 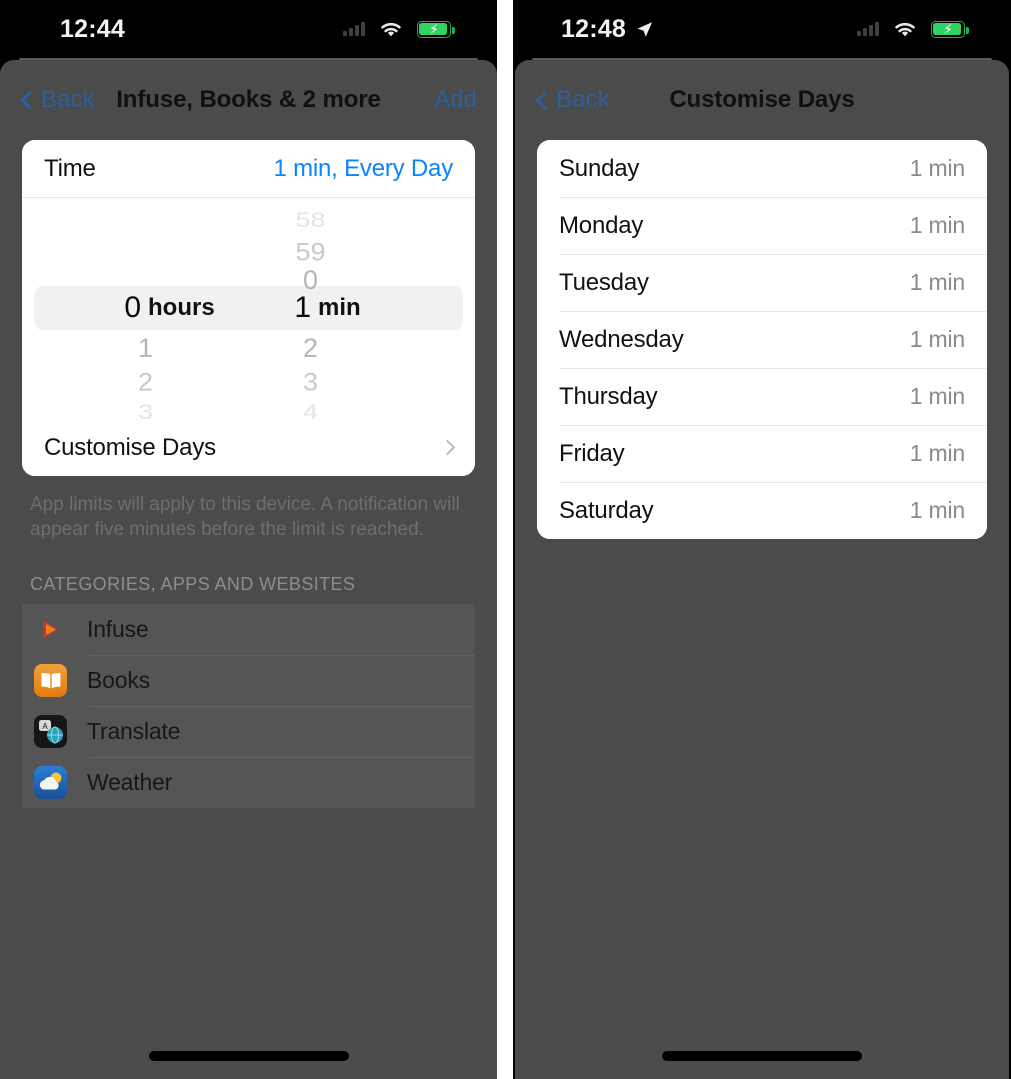 I want to click on hours-value: 0, so click(x=132, y=307).